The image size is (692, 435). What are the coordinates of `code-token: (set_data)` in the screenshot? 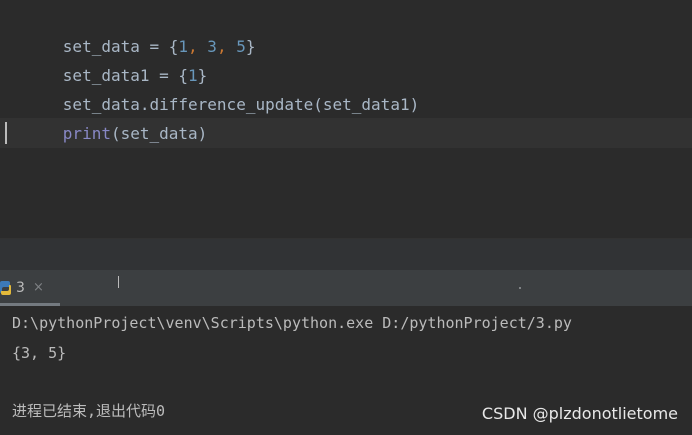 It's located at (159, 133).